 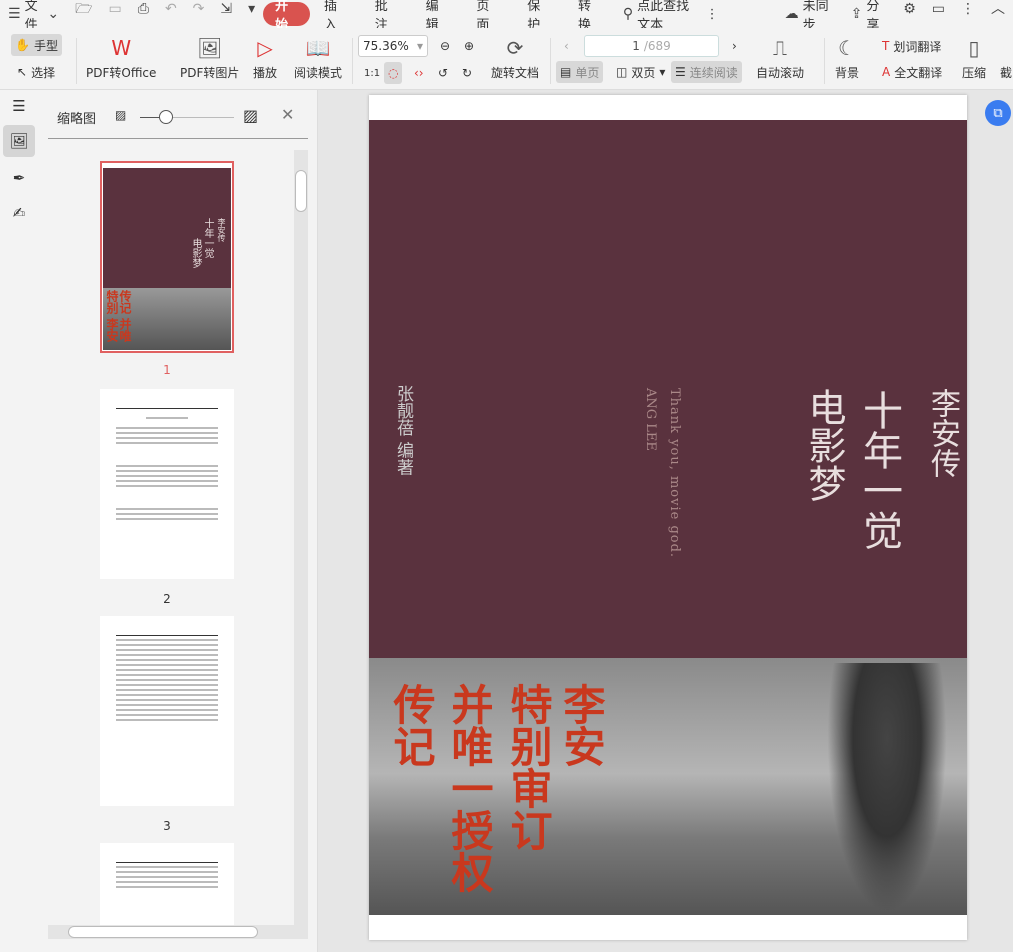 I want to click on rotate-right-icon: ↻, so click(x=467, y=73).